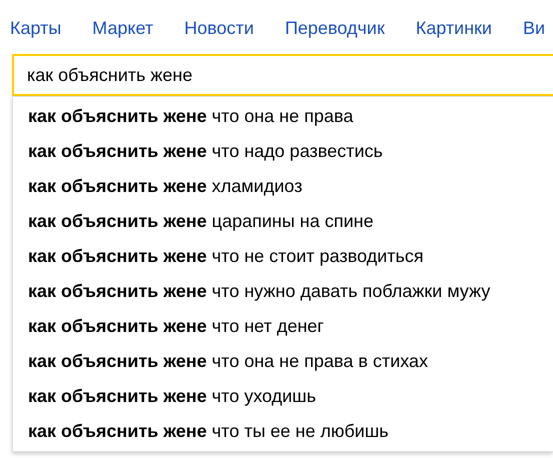  What do you see at coordinates (283, 256) in the screenshot?
I see `suggestion-item: как объяснить жене что не стоит разводиться` at bounding box center [283, 256].